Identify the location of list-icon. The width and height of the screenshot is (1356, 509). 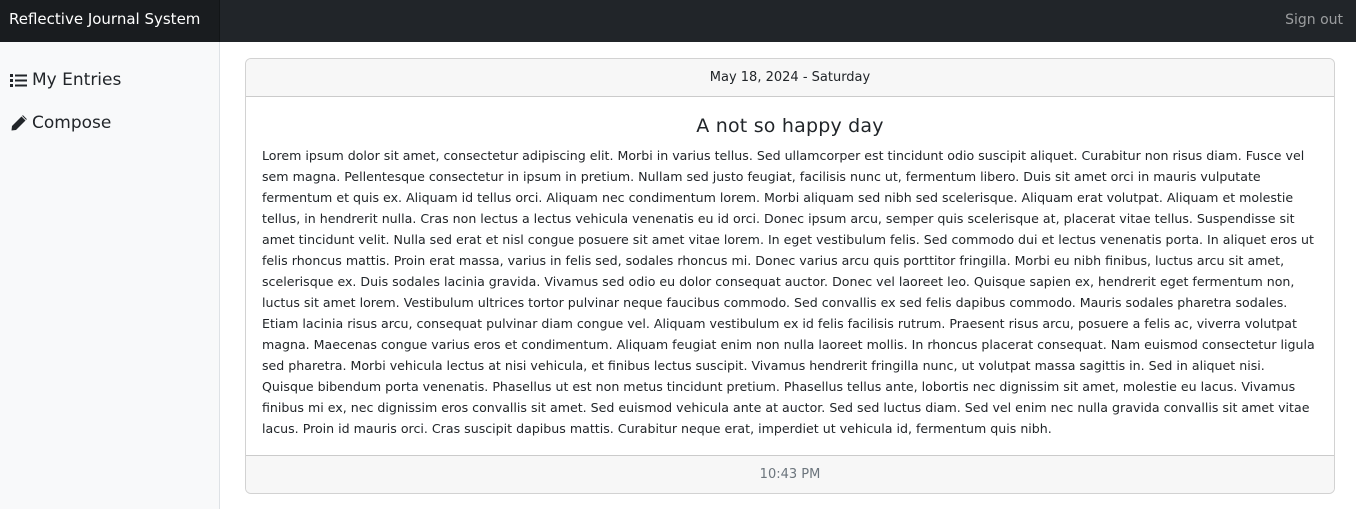
(18, 80).